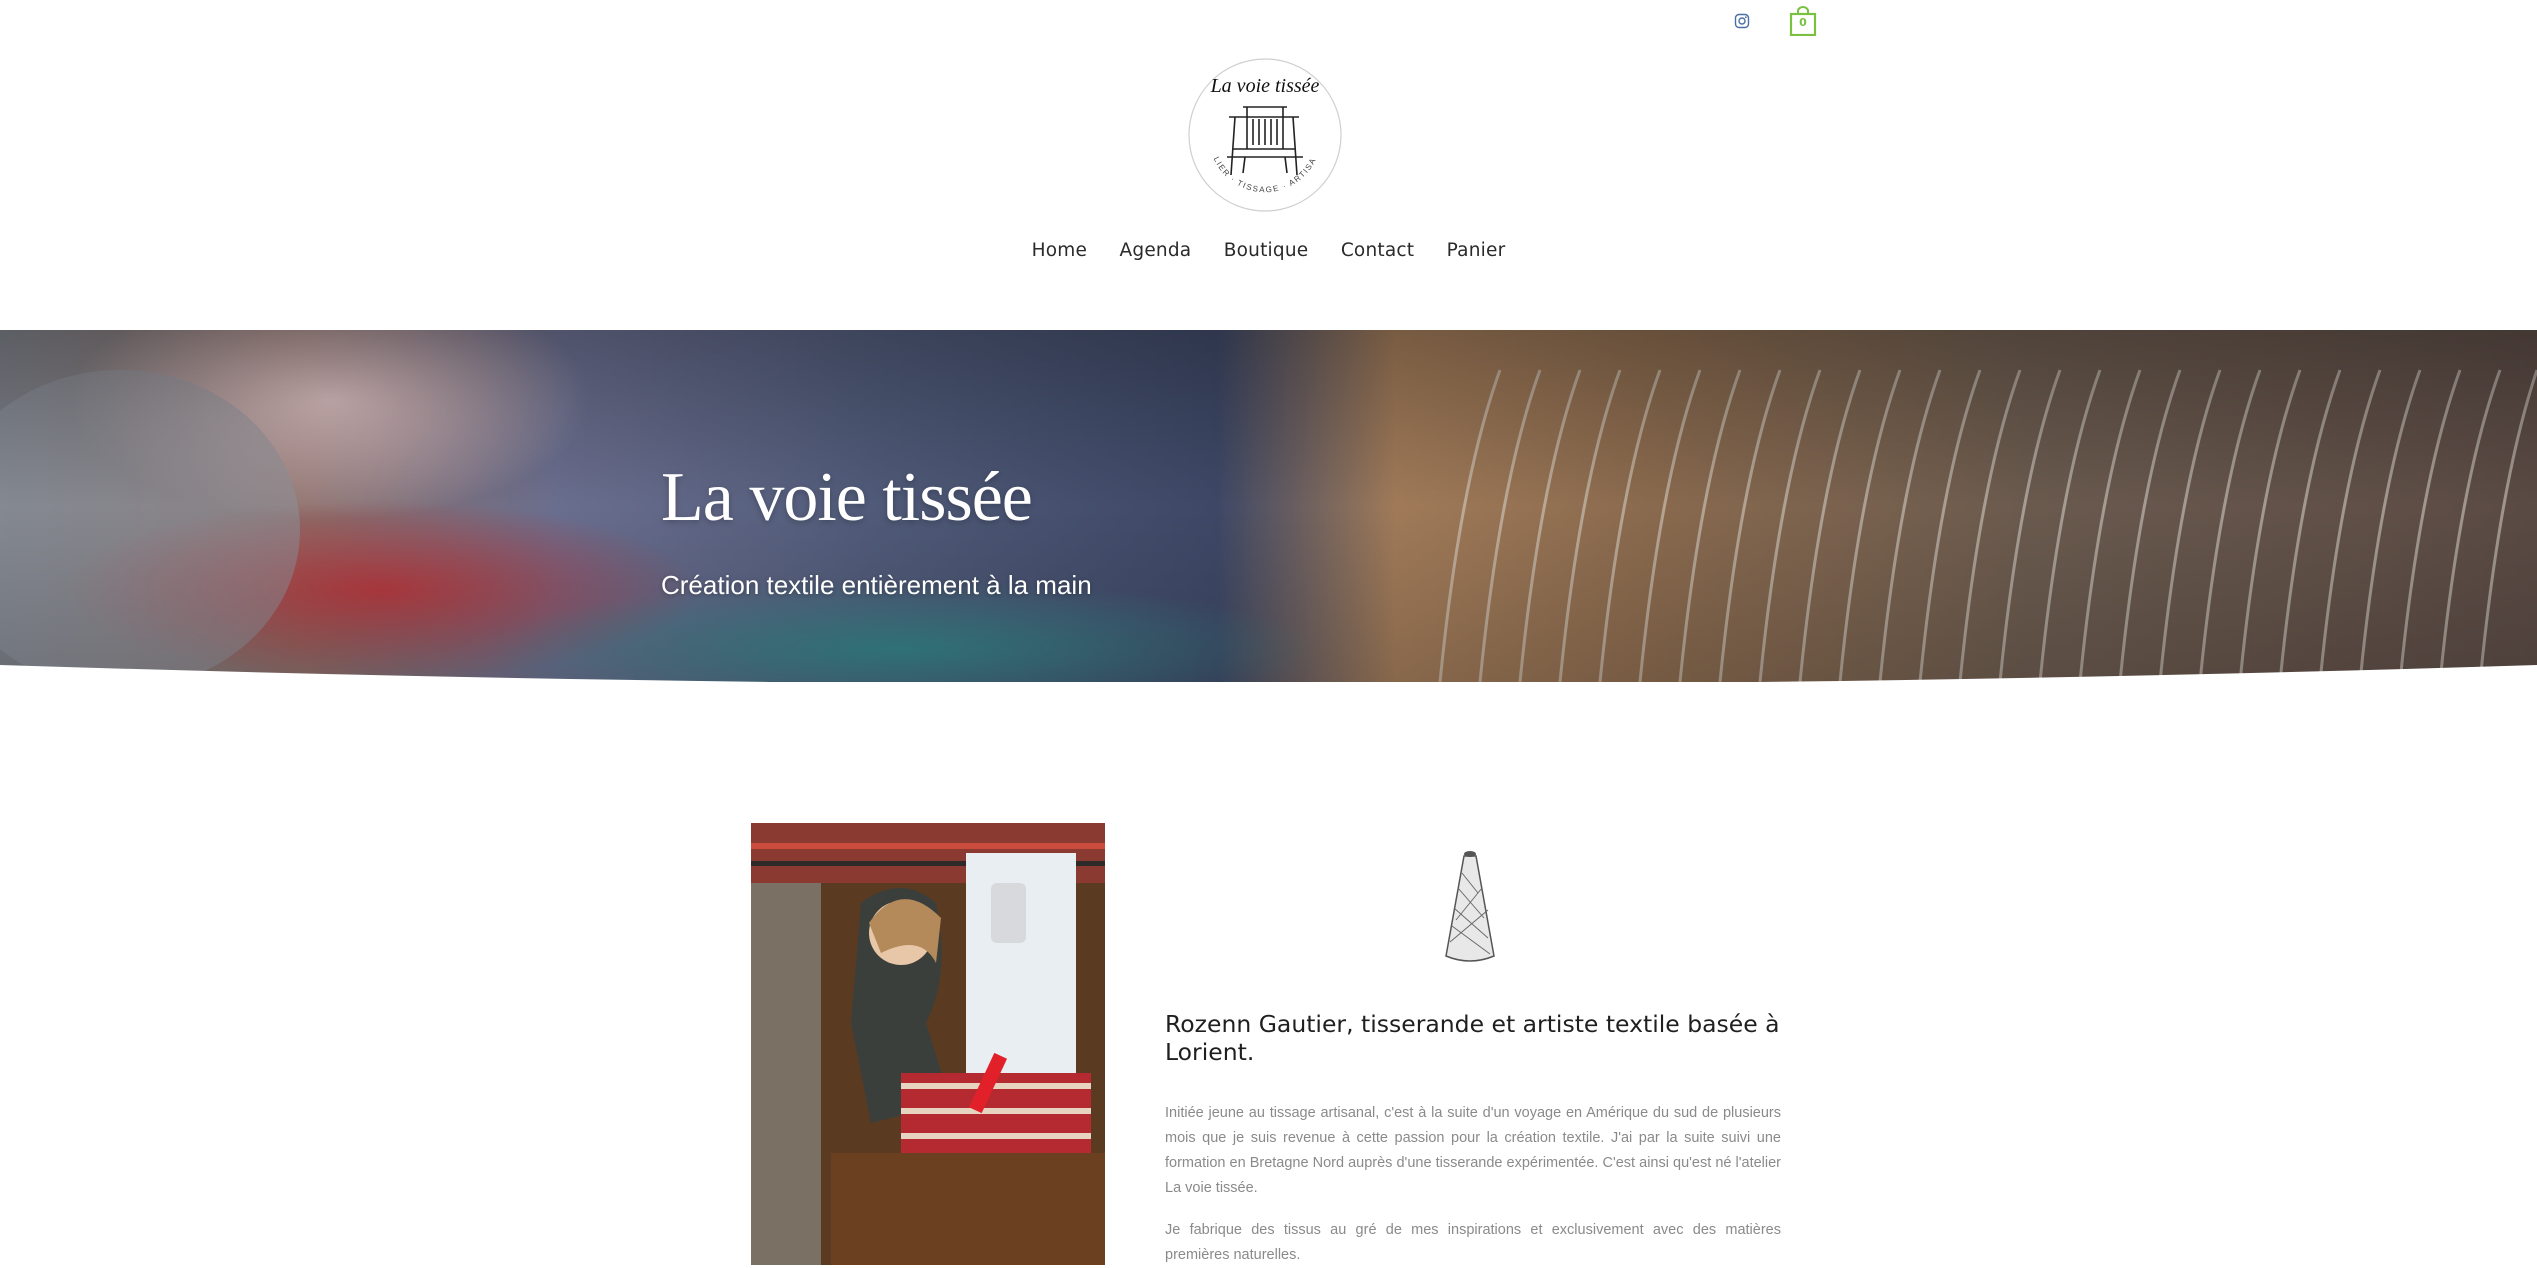 Image resolution: width=2537 pixels, height=1268 pixels. Describe the element at coordinates (847, 497) in the screenshot. I see `hero-title: La voie tissée` at that location.